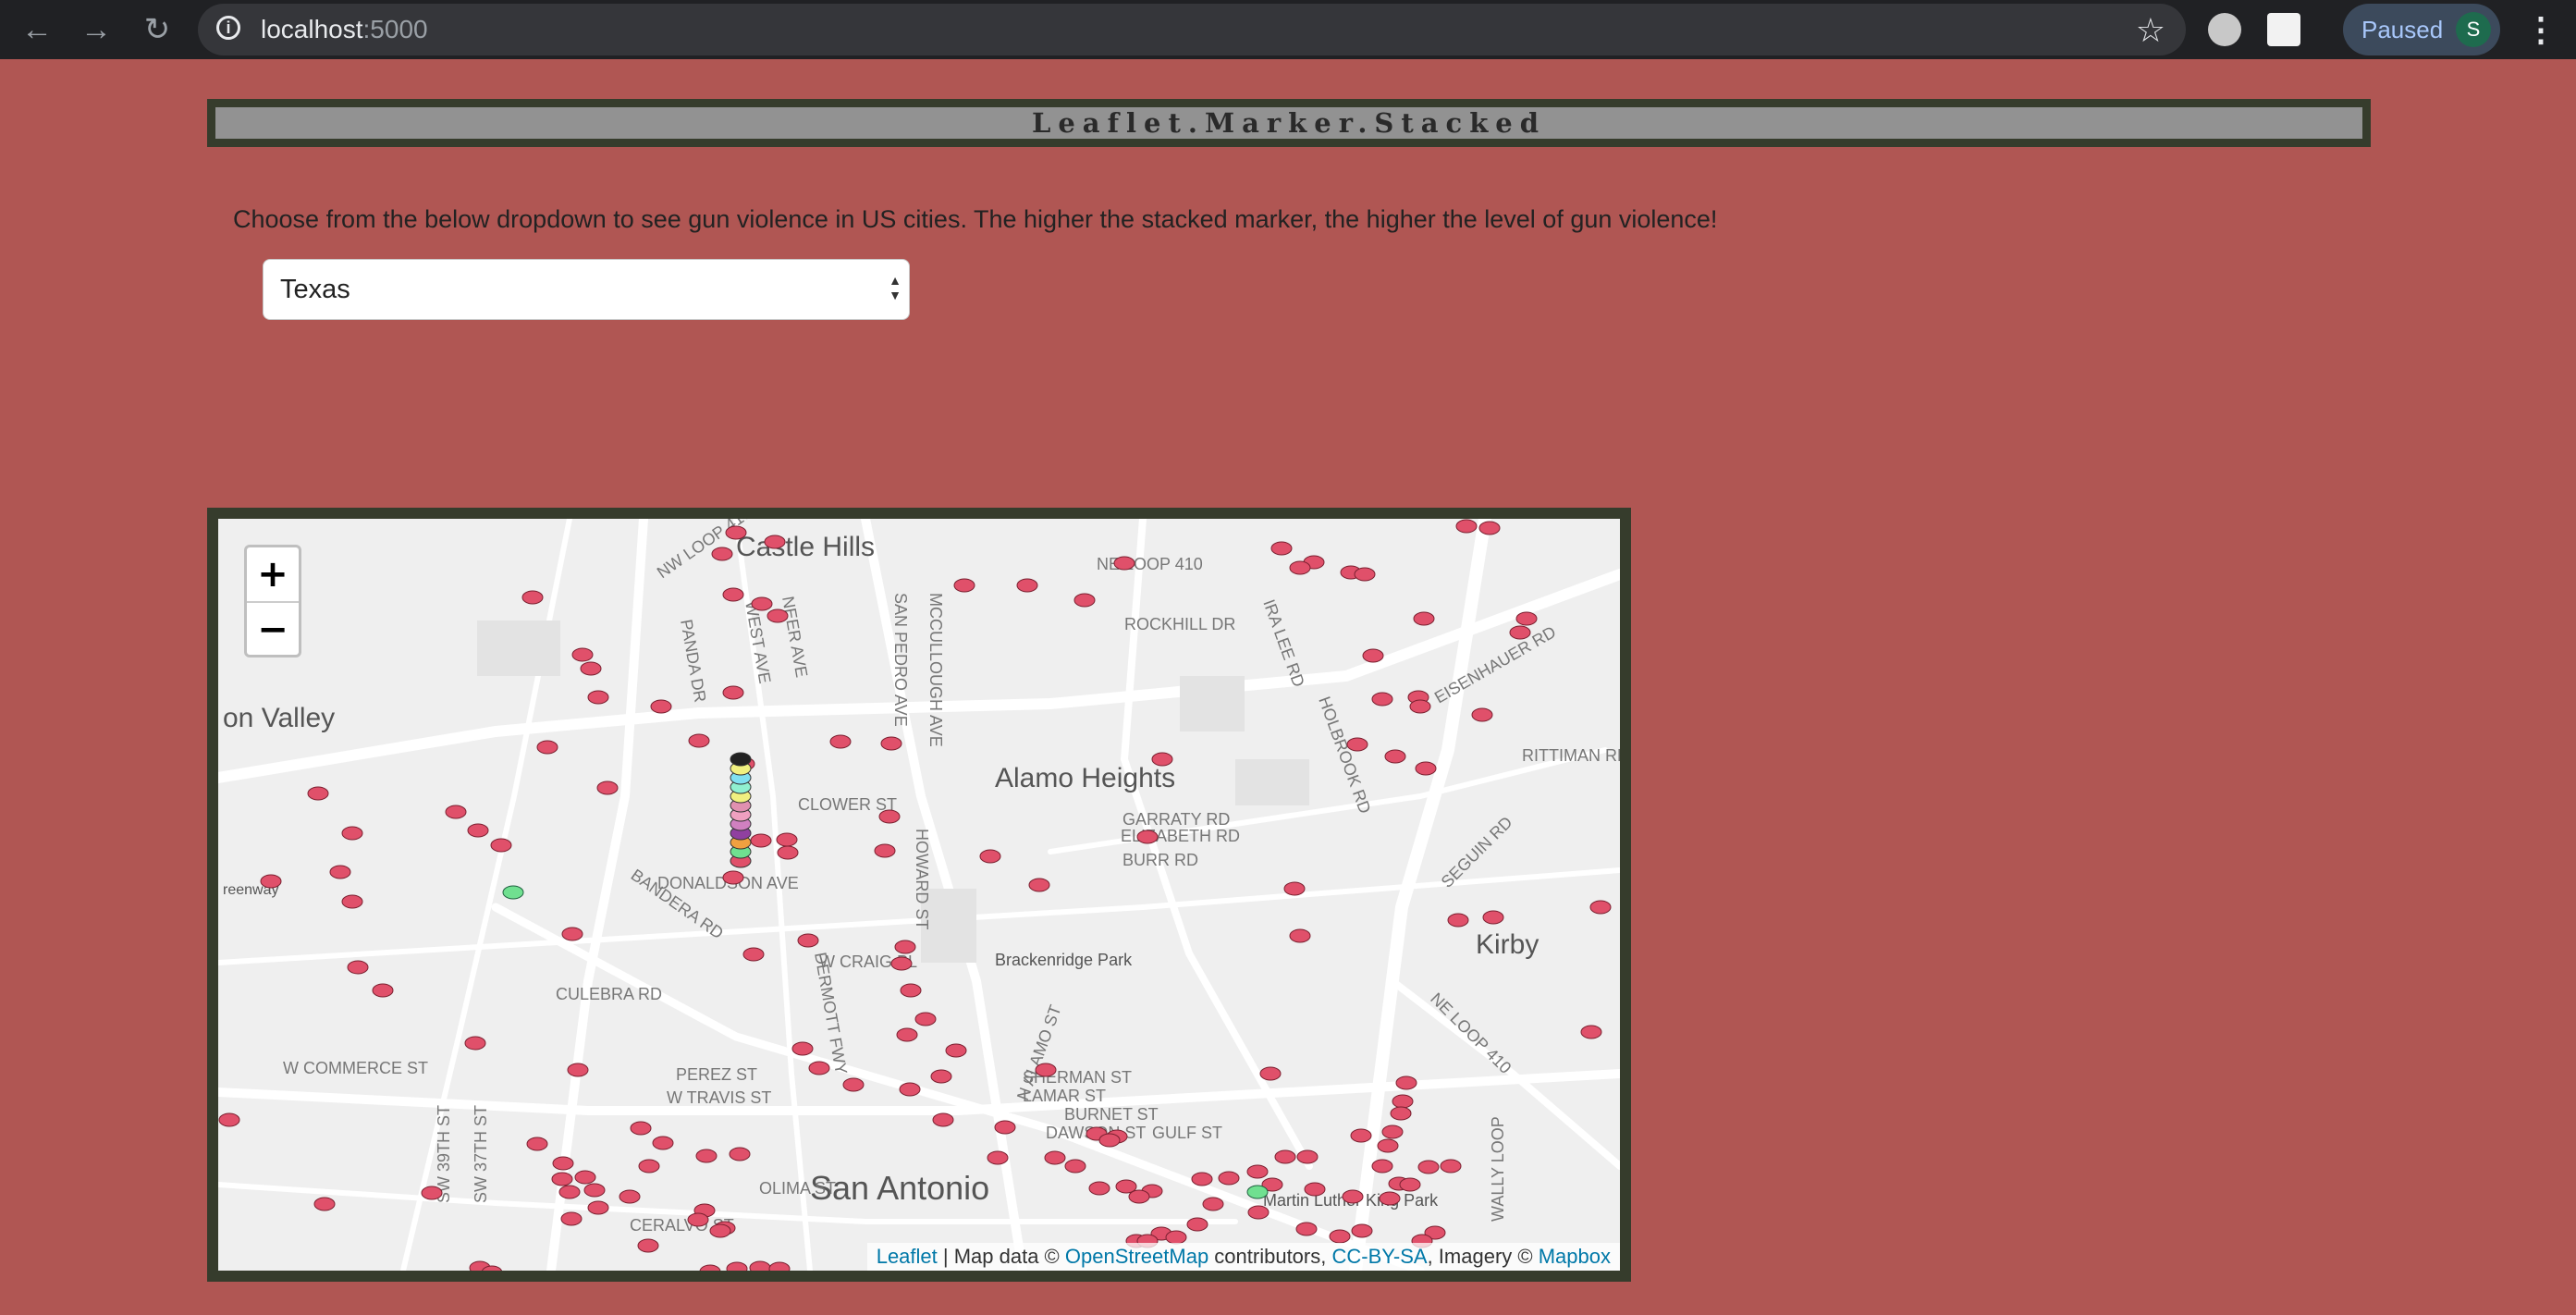 This screenshot has width=2576, height=1315. Describe the element at coordinates (2224, 29) in the screenshot. I see `extension-icon` at that location.